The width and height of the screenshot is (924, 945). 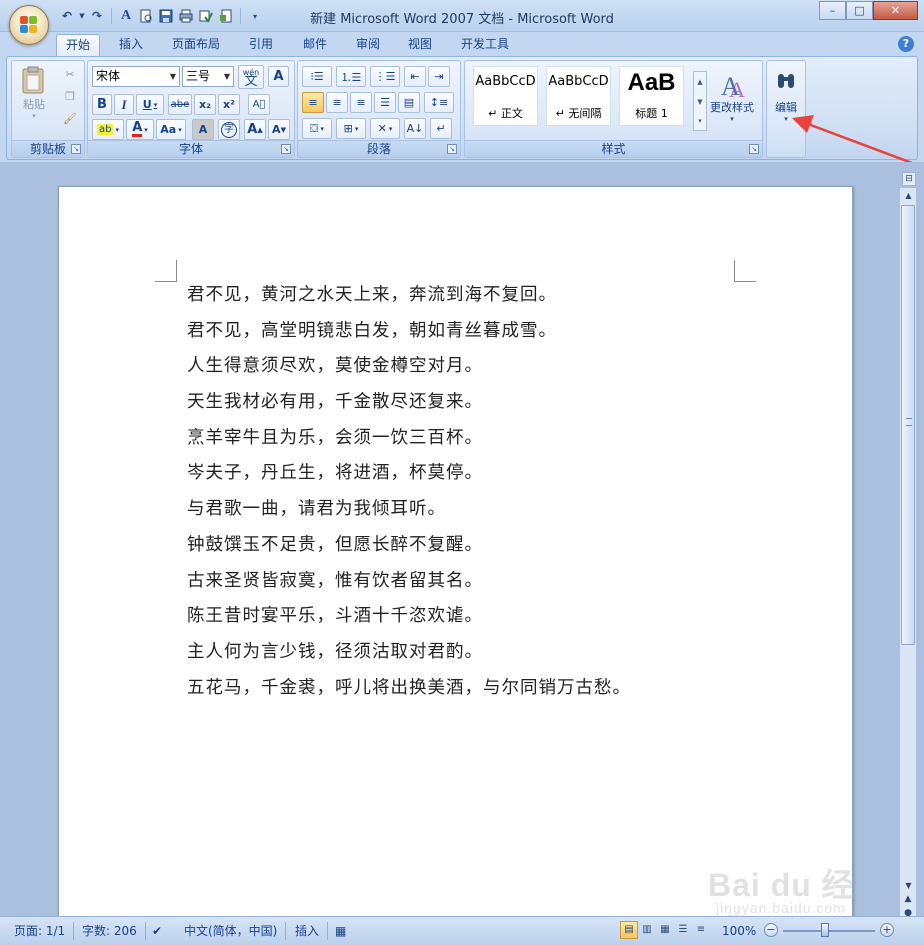 What do you see at coordinates (180, 104) in the screenshot?
I see `strikethrough-button: abe` at bounding box center [180, 104].